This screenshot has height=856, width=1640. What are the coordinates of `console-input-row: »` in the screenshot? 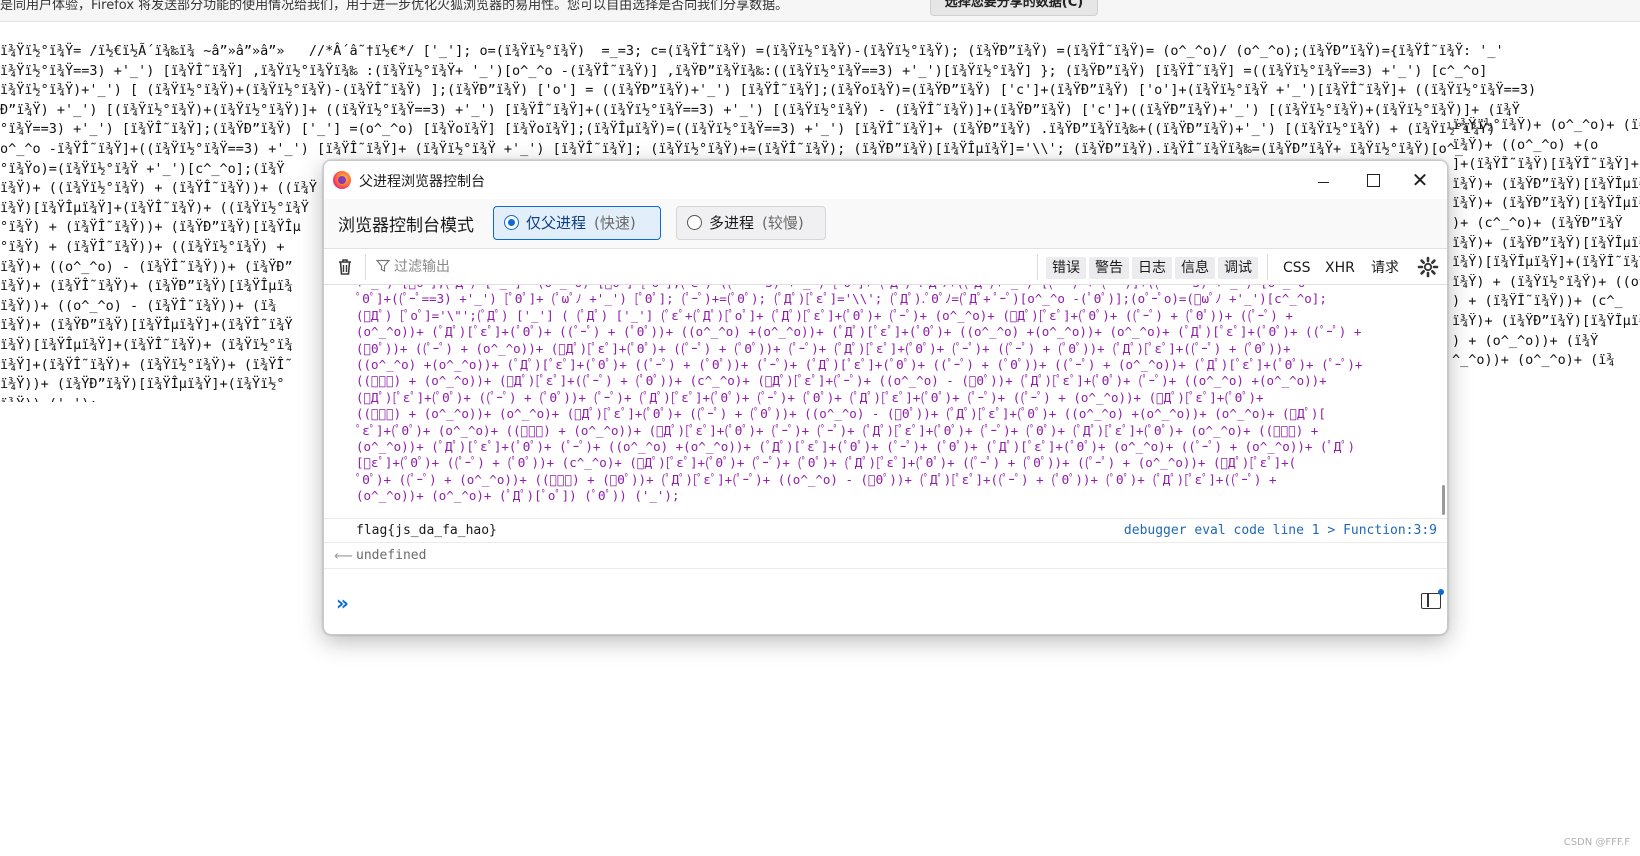 It's located at (885, 604).